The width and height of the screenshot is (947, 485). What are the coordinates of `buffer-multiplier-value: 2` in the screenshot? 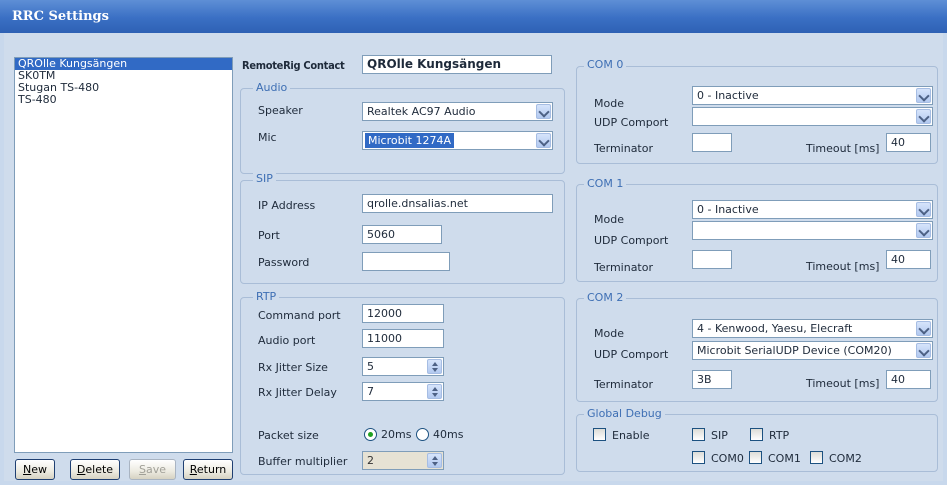 It's located at (370, 460).